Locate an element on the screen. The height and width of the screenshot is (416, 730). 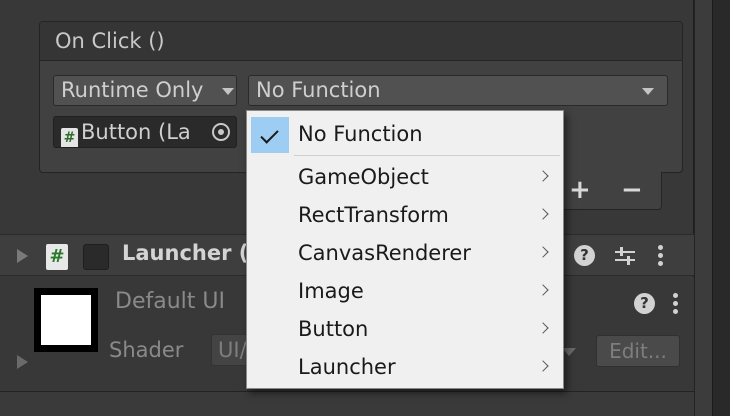
target-object-field: # Button (La is located at coordinates (145, 132).